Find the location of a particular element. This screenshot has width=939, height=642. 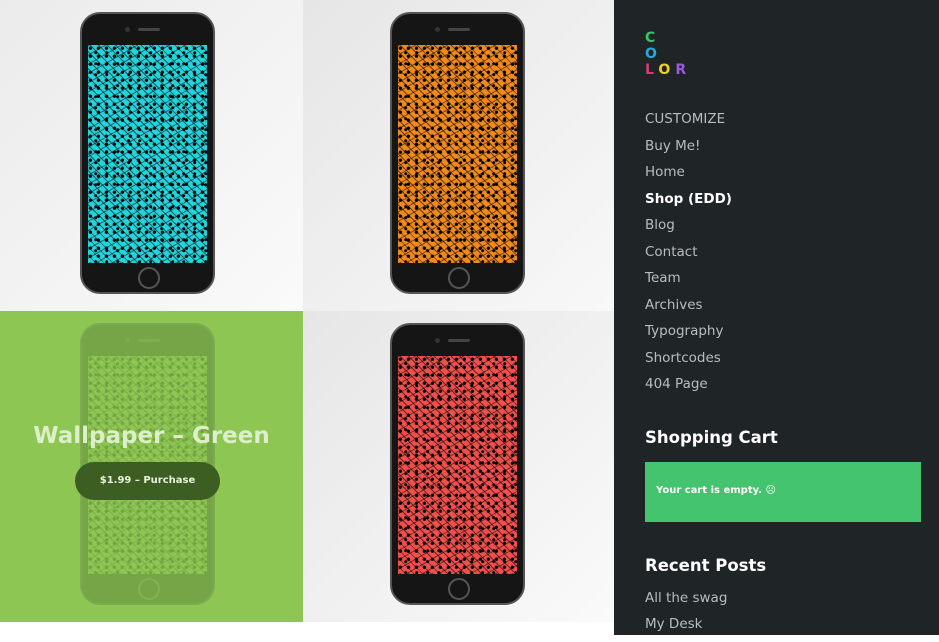

shopping-cart-heading: Shopping Cart is located at coordinates (711, 437).